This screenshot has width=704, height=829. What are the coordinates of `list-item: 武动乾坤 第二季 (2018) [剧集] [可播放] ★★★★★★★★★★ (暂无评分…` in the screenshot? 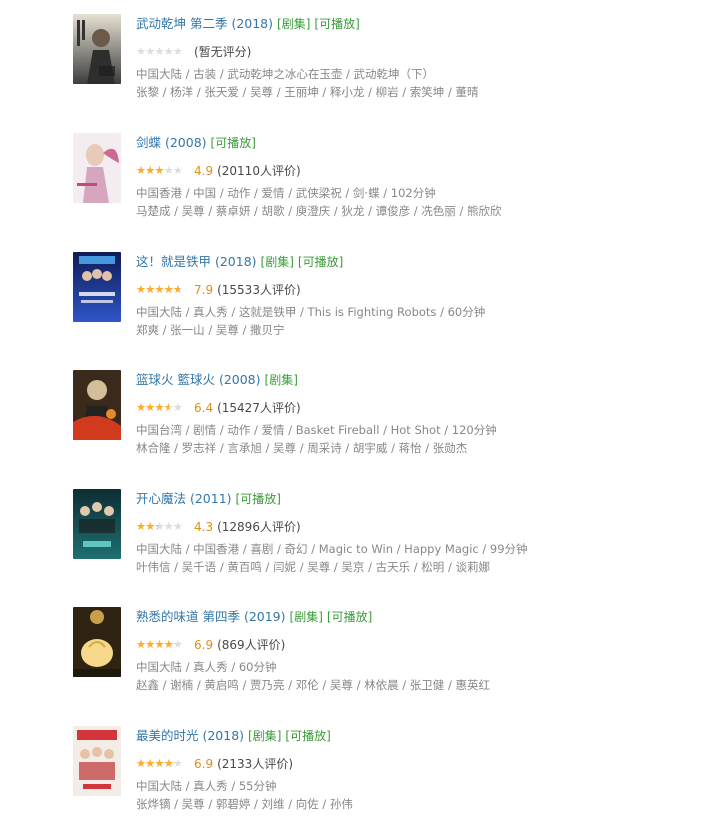 It's located at (383, 64).